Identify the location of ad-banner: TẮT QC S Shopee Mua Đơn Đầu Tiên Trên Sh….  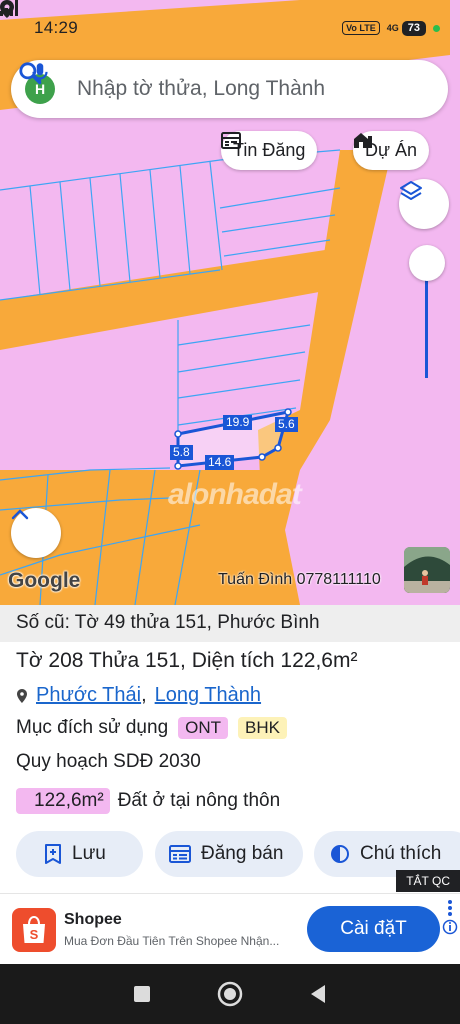
(230, 917).